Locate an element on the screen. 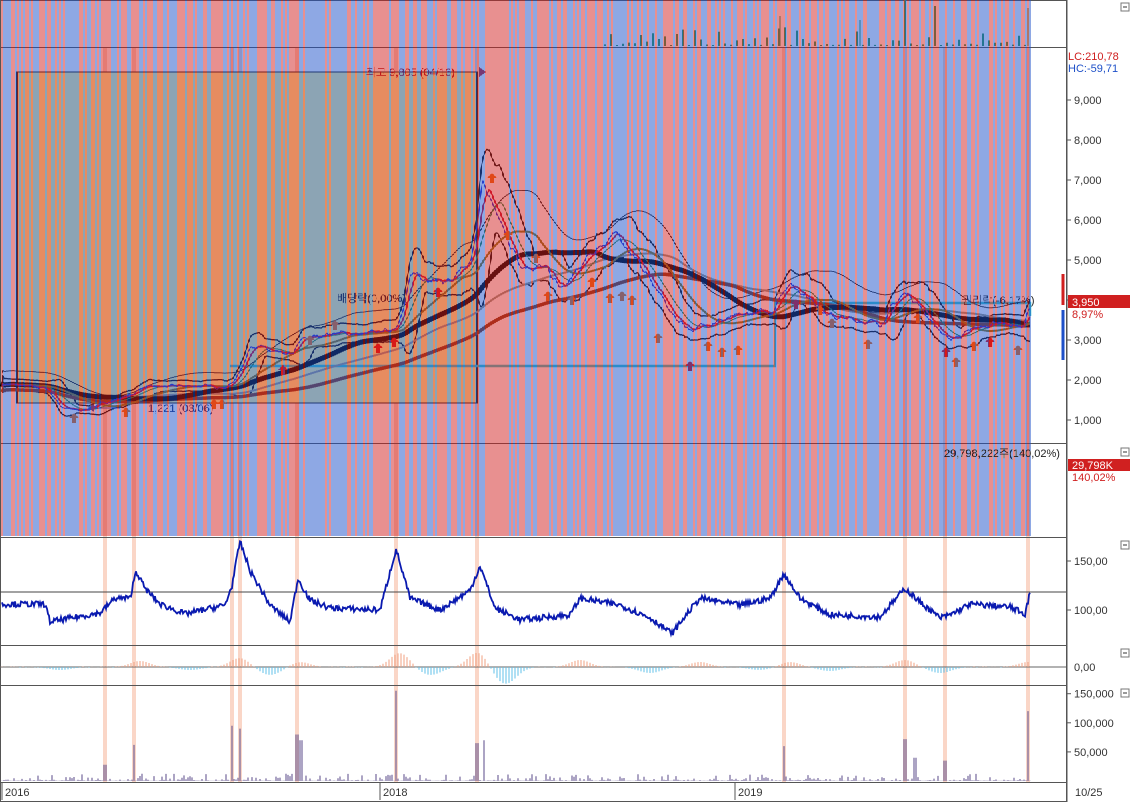 This screenshot has width=1131, height=802. x-label-2016: 2016 is located at coordinates (17, 793).